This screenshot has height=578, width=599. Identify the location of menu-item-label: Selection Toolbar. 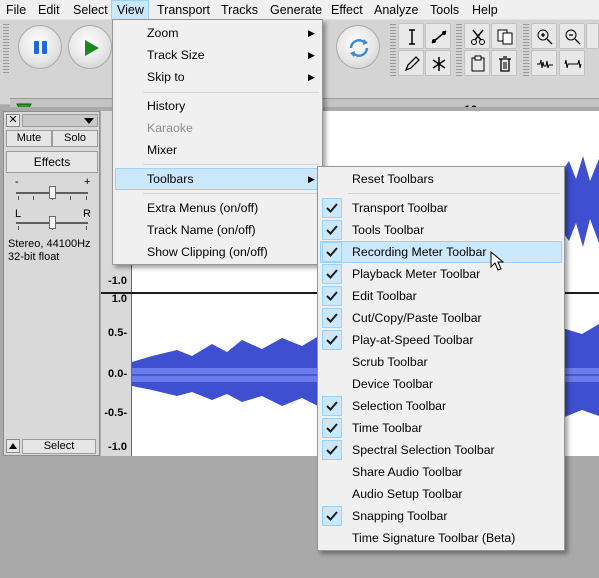
(399, 406).